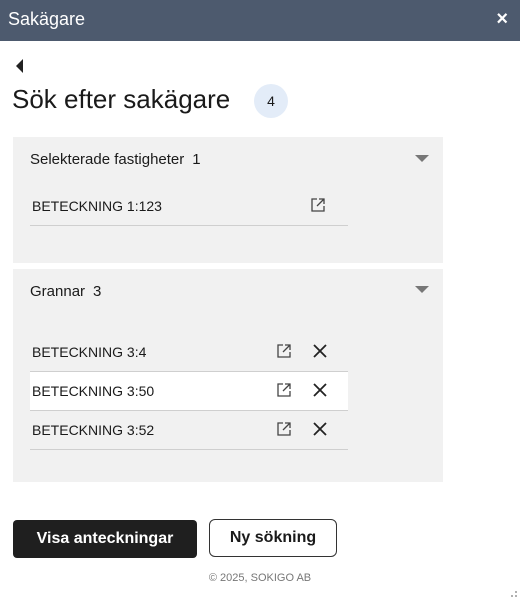 The height and width of the screenshot is (600, 520). I want to click on close-icon: ×, so click(502, 19).